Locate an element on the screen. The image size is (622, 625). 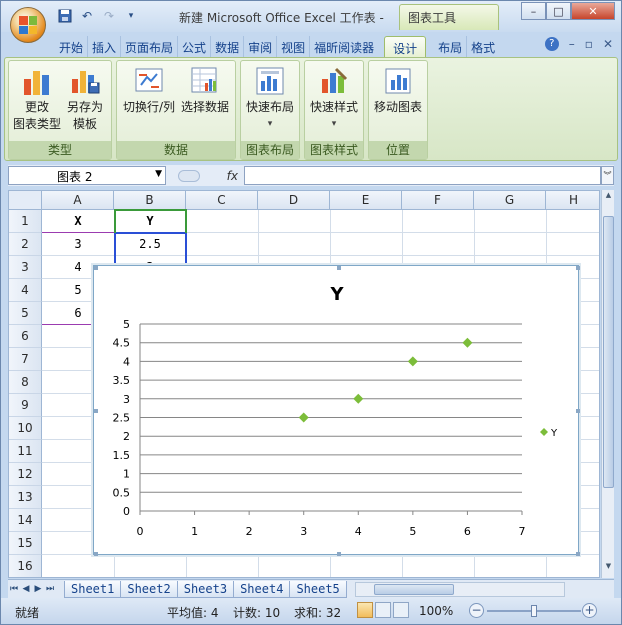
row-header-2: 2 is located at coordinates (25, 244).